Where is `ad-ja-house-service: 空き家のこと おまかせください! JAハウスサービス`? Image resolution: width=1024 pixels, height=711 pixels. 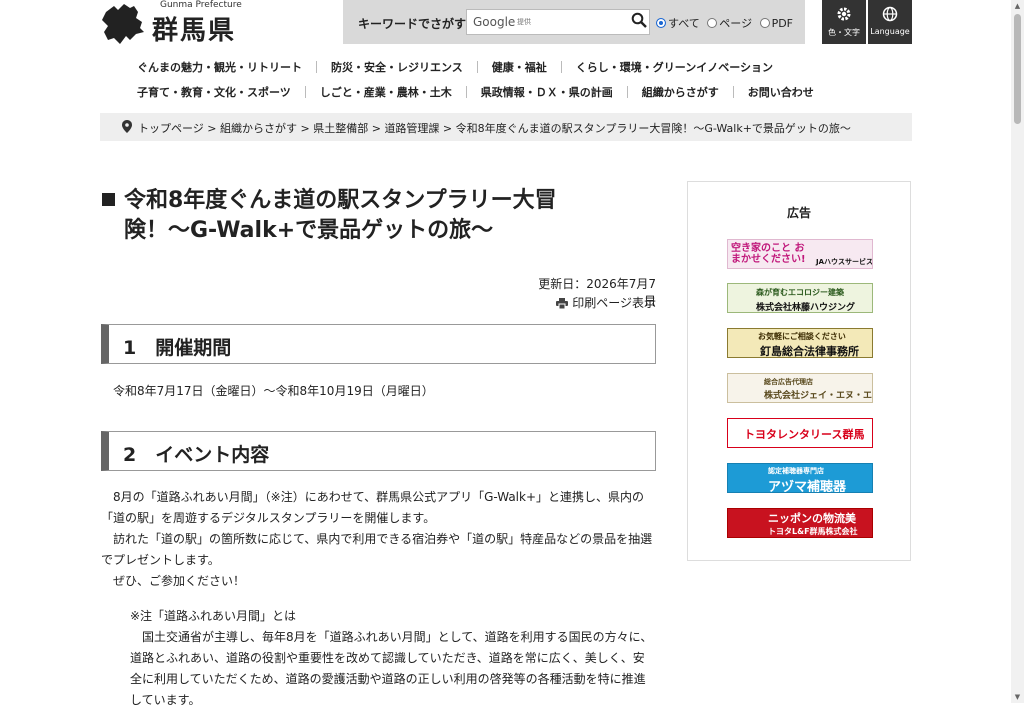
ad-ja-house-service: 空き家のこと おまかせください! JAハウスサービス is located at coordinates (800, 254).